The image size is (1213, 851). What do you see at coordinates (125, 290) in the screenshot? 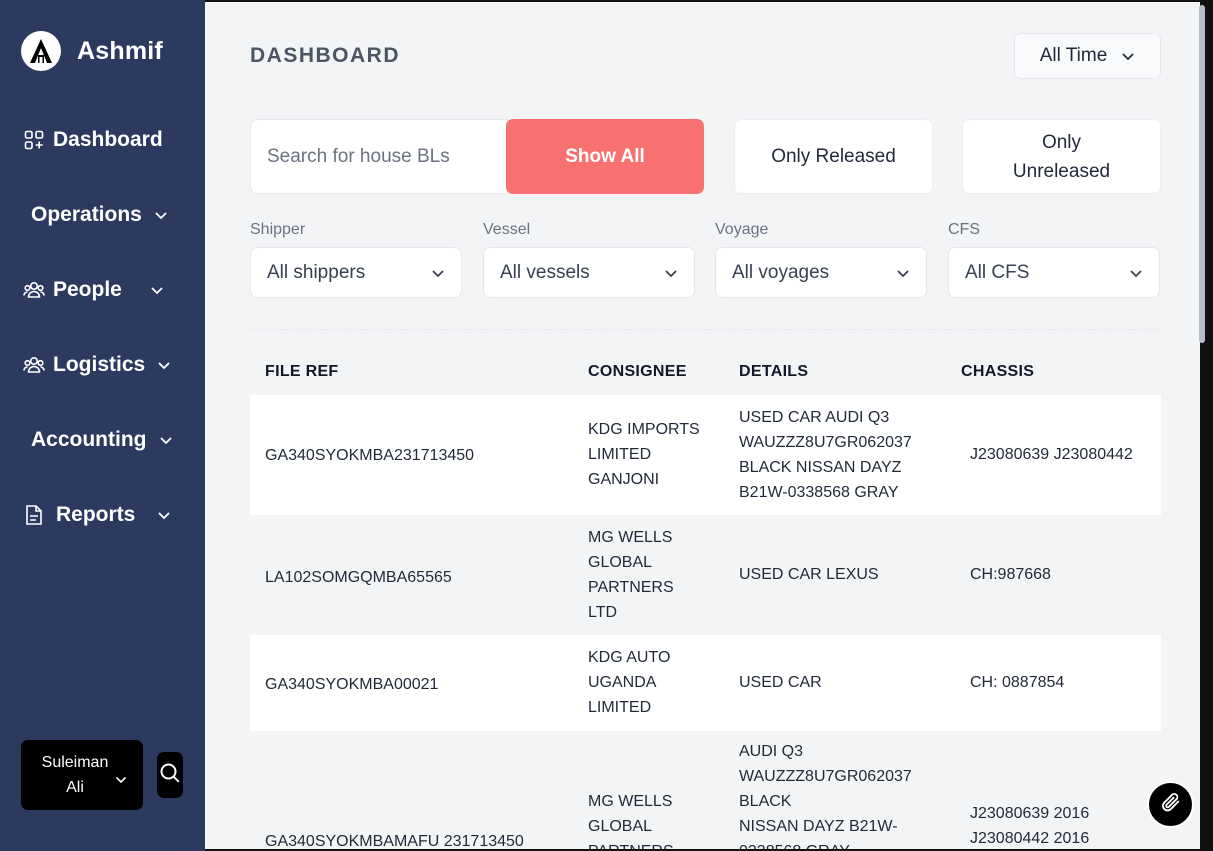
I see `sidebar-item-people: People` at bounding box center [125, 290].